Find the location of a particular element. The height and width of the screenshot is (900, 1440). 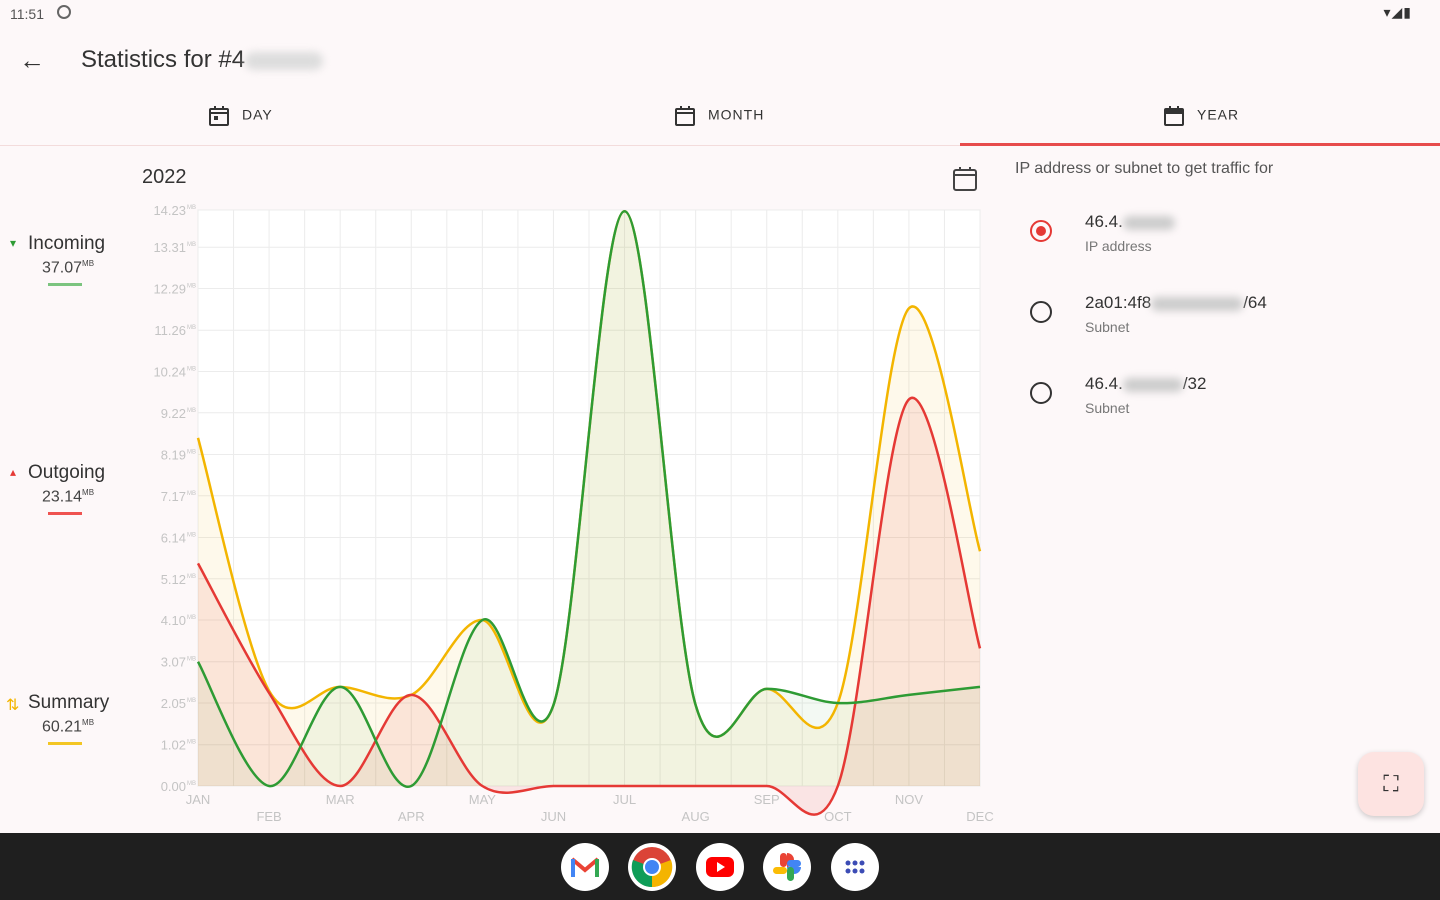

chart-year: 2022 is located at coordinates (164, 177).